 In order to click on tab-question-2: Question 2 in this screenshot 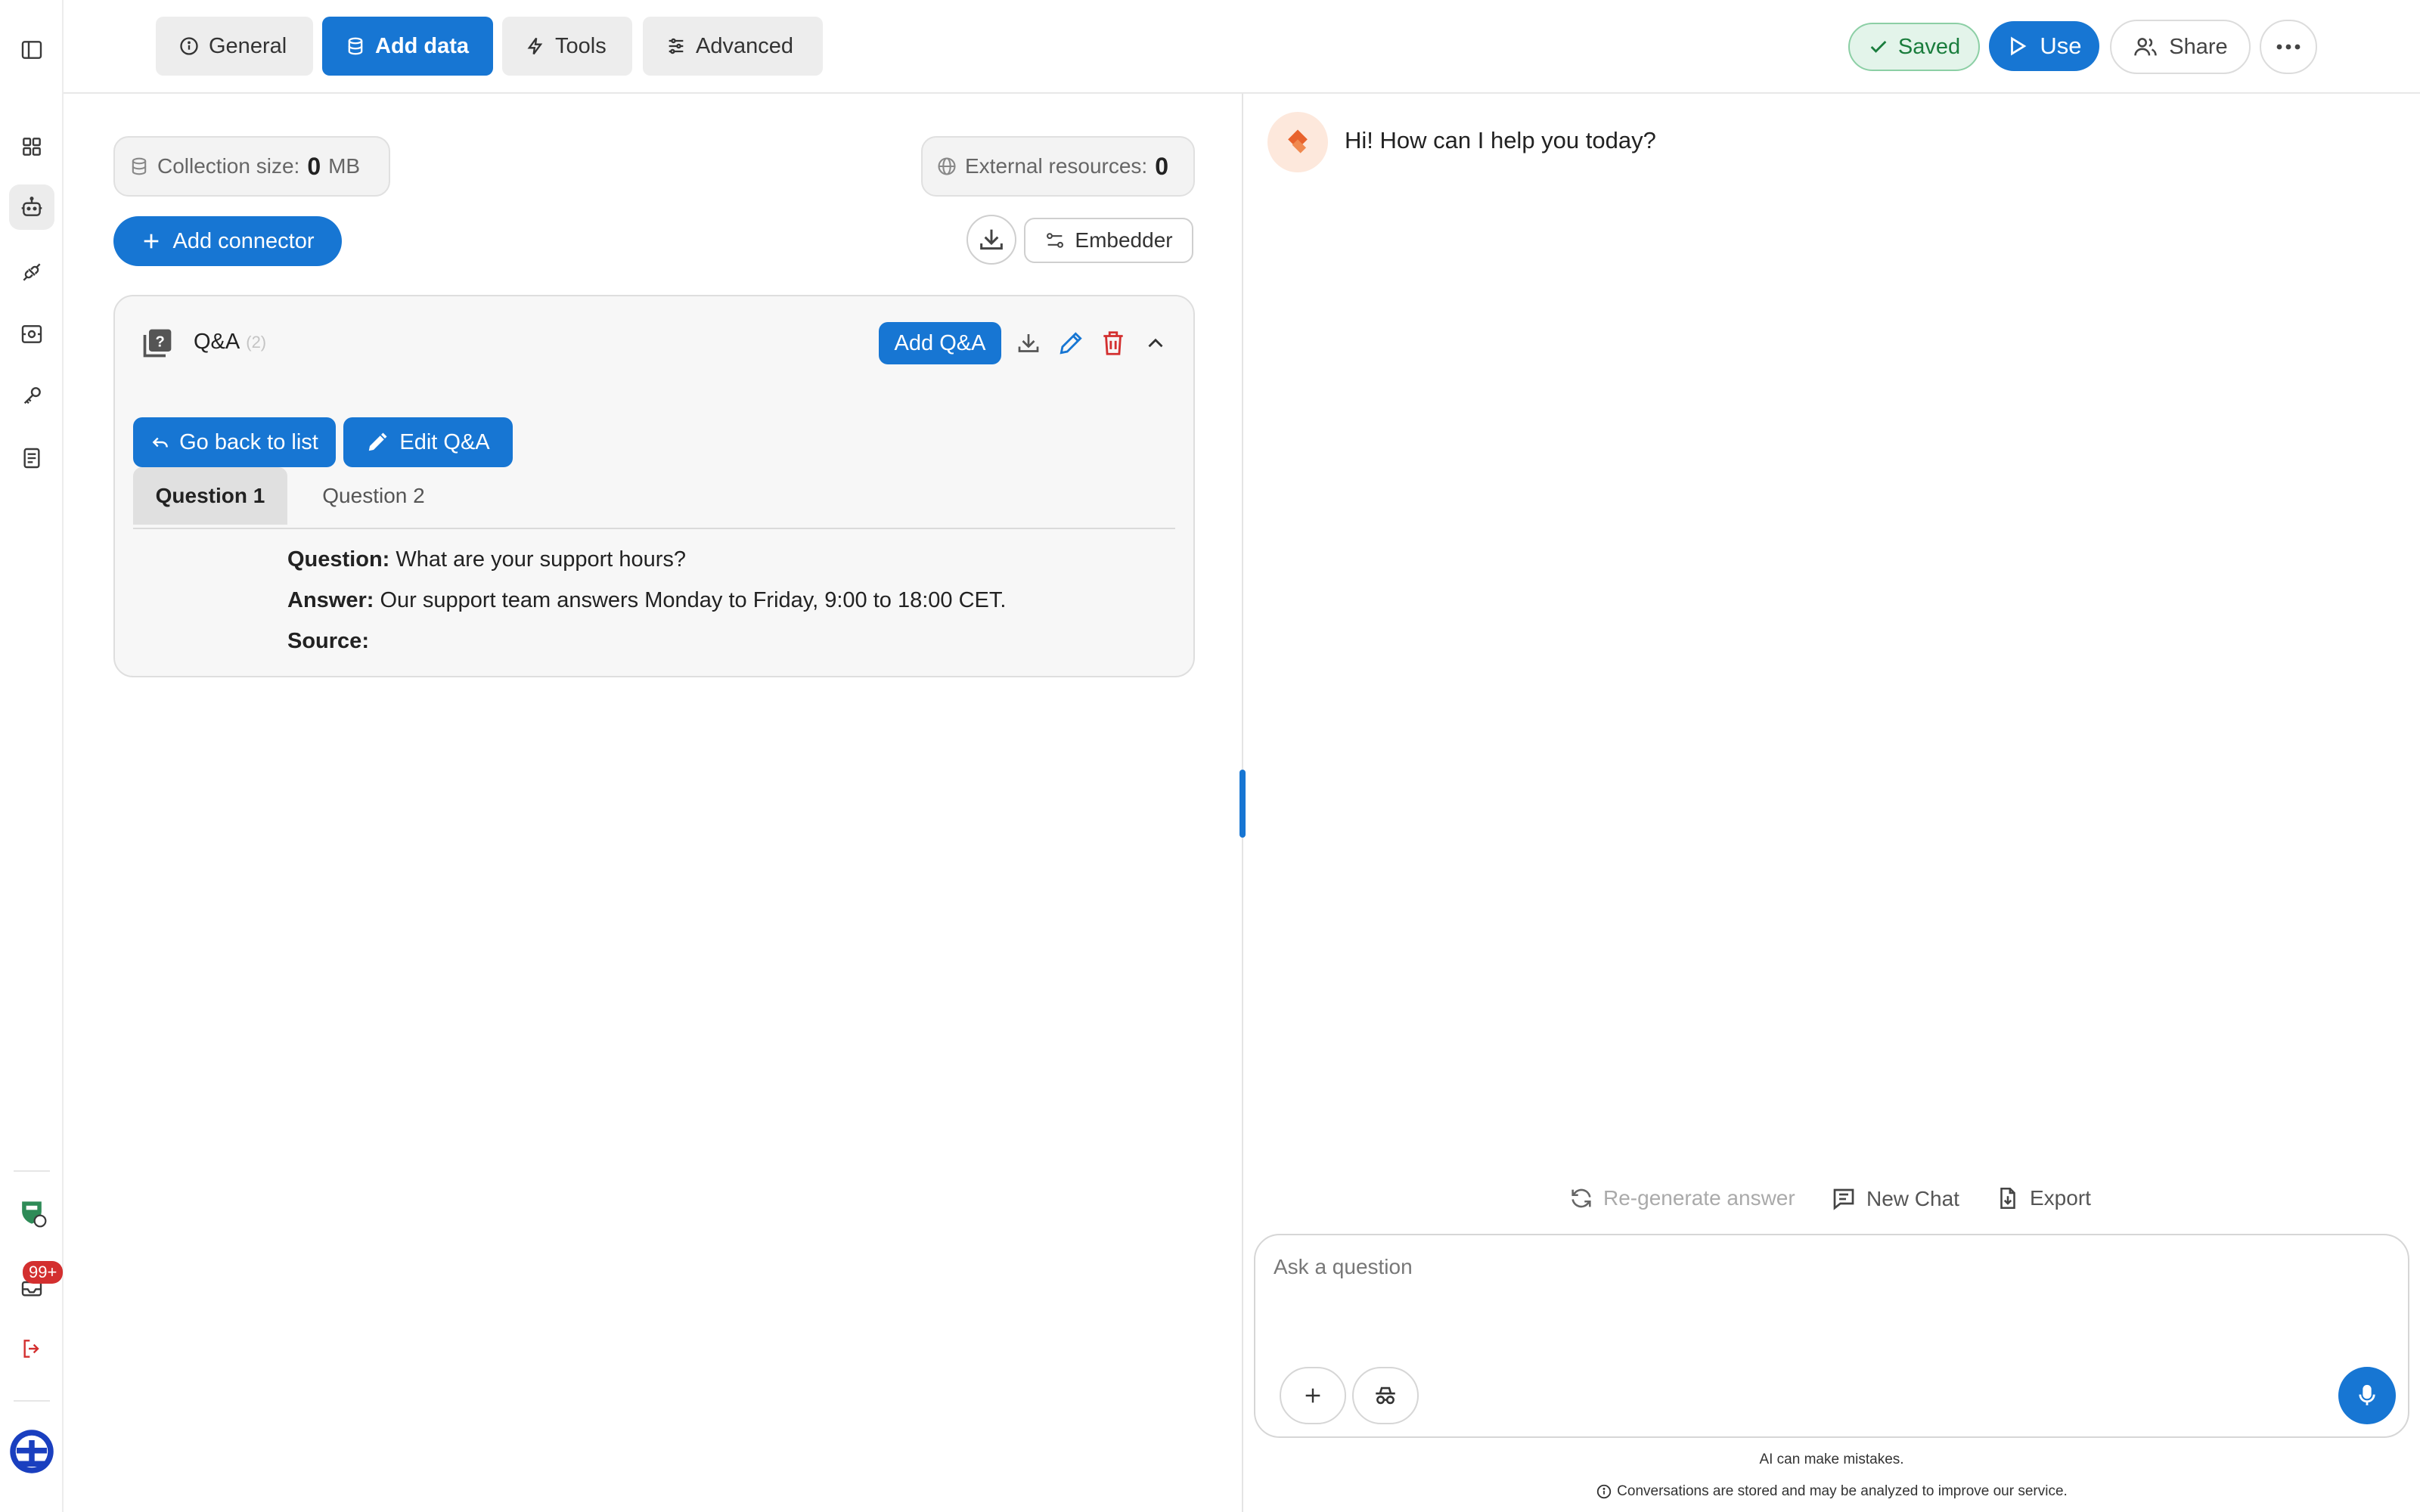, I will do `click(373, 496)`.